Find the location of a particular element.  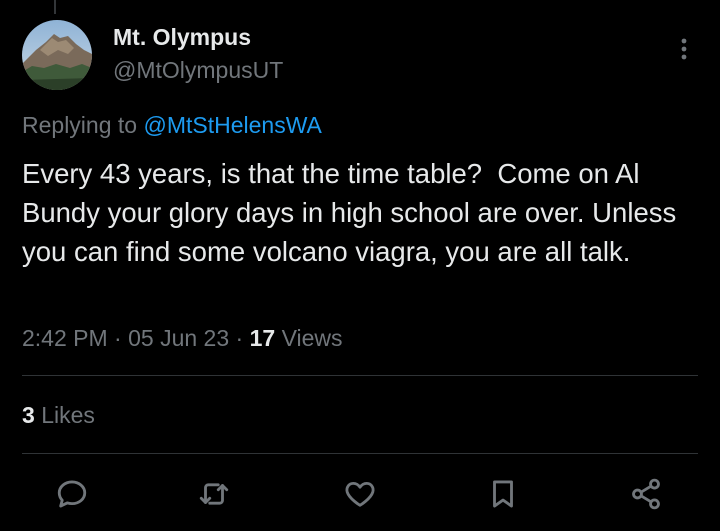

tweet-time: 2:42 PM is located at coordinates (65, 338).